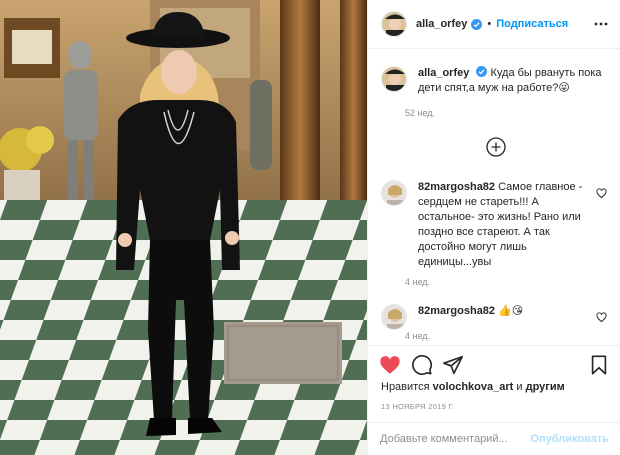 Image resolution: width=620 pixels, height=455 pixels. What do you see at coordinates (511, 311) in the screenshot?
I see `comment-text: 👍😘` at bounding box center [511, 311].